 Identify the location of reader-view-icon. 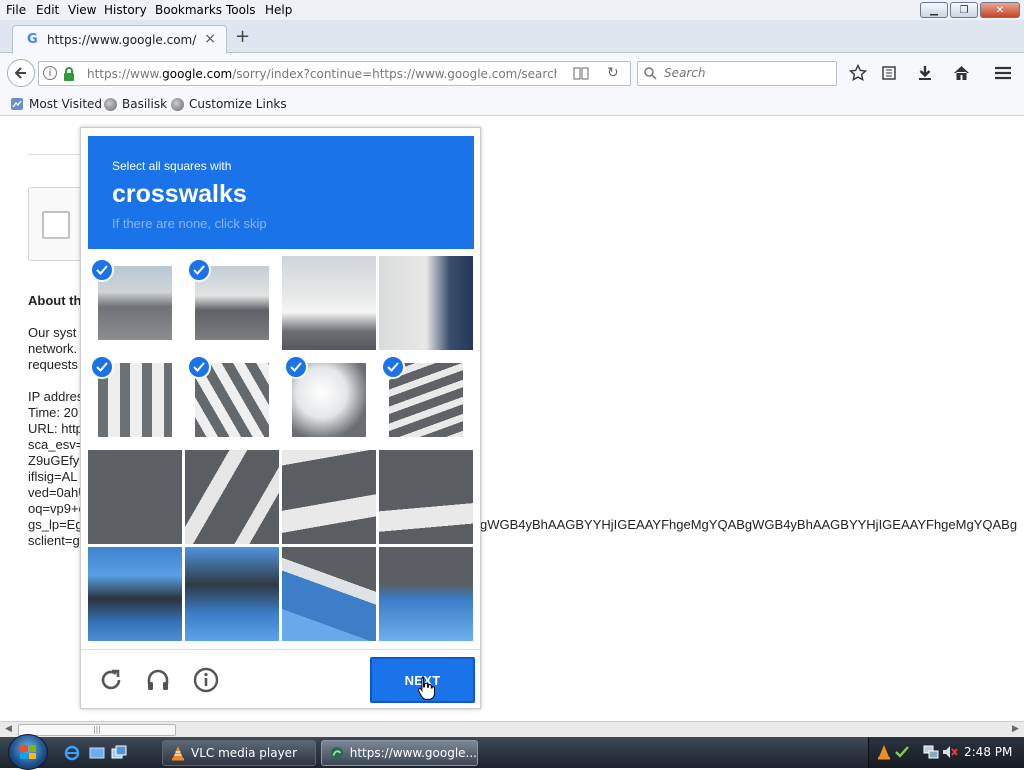
(581, 75).